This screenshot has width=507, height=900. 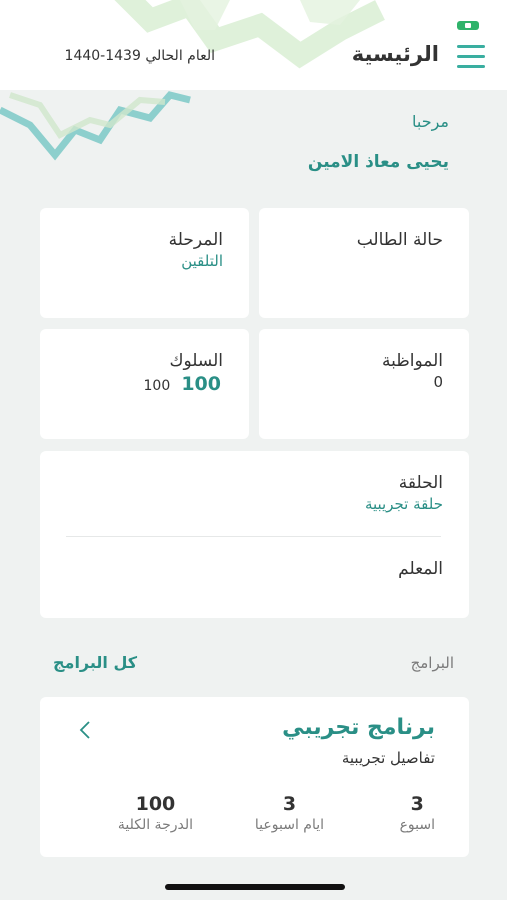 What do you see at coordinates (395, 54) in the screenshot?
I see `page-title: الرئيسية` at bounding box center [395, 54].